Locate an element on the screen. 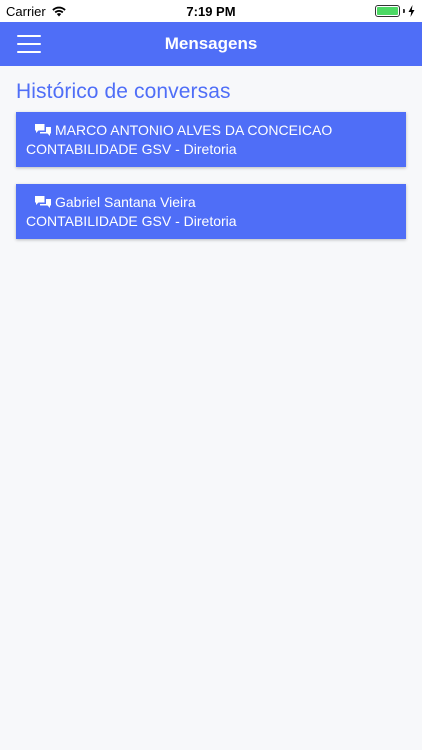  conversation-header: MARCO ANTONIO ALVES DA CONCEICAO is located at coordinates (211, 130).